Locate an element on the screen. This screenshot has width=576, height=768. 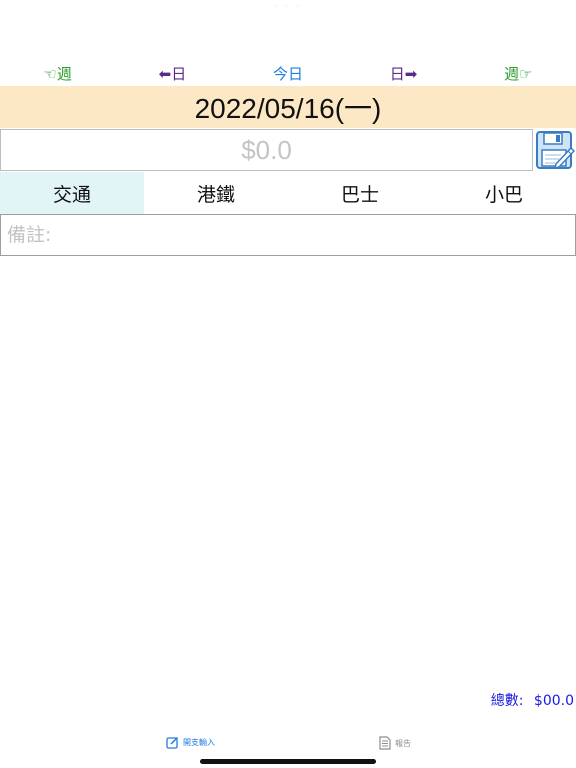
save-floppy-icon is located at coordinates (555, 150).